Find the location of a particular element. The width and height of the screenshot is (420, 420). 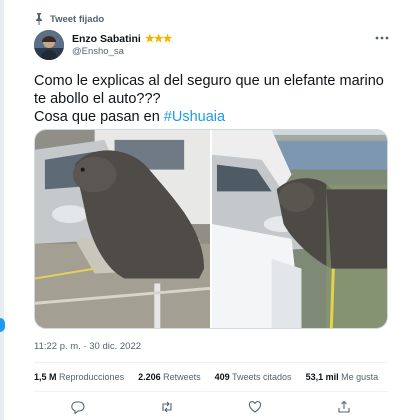

avatar is located at coordinates (49, 45).